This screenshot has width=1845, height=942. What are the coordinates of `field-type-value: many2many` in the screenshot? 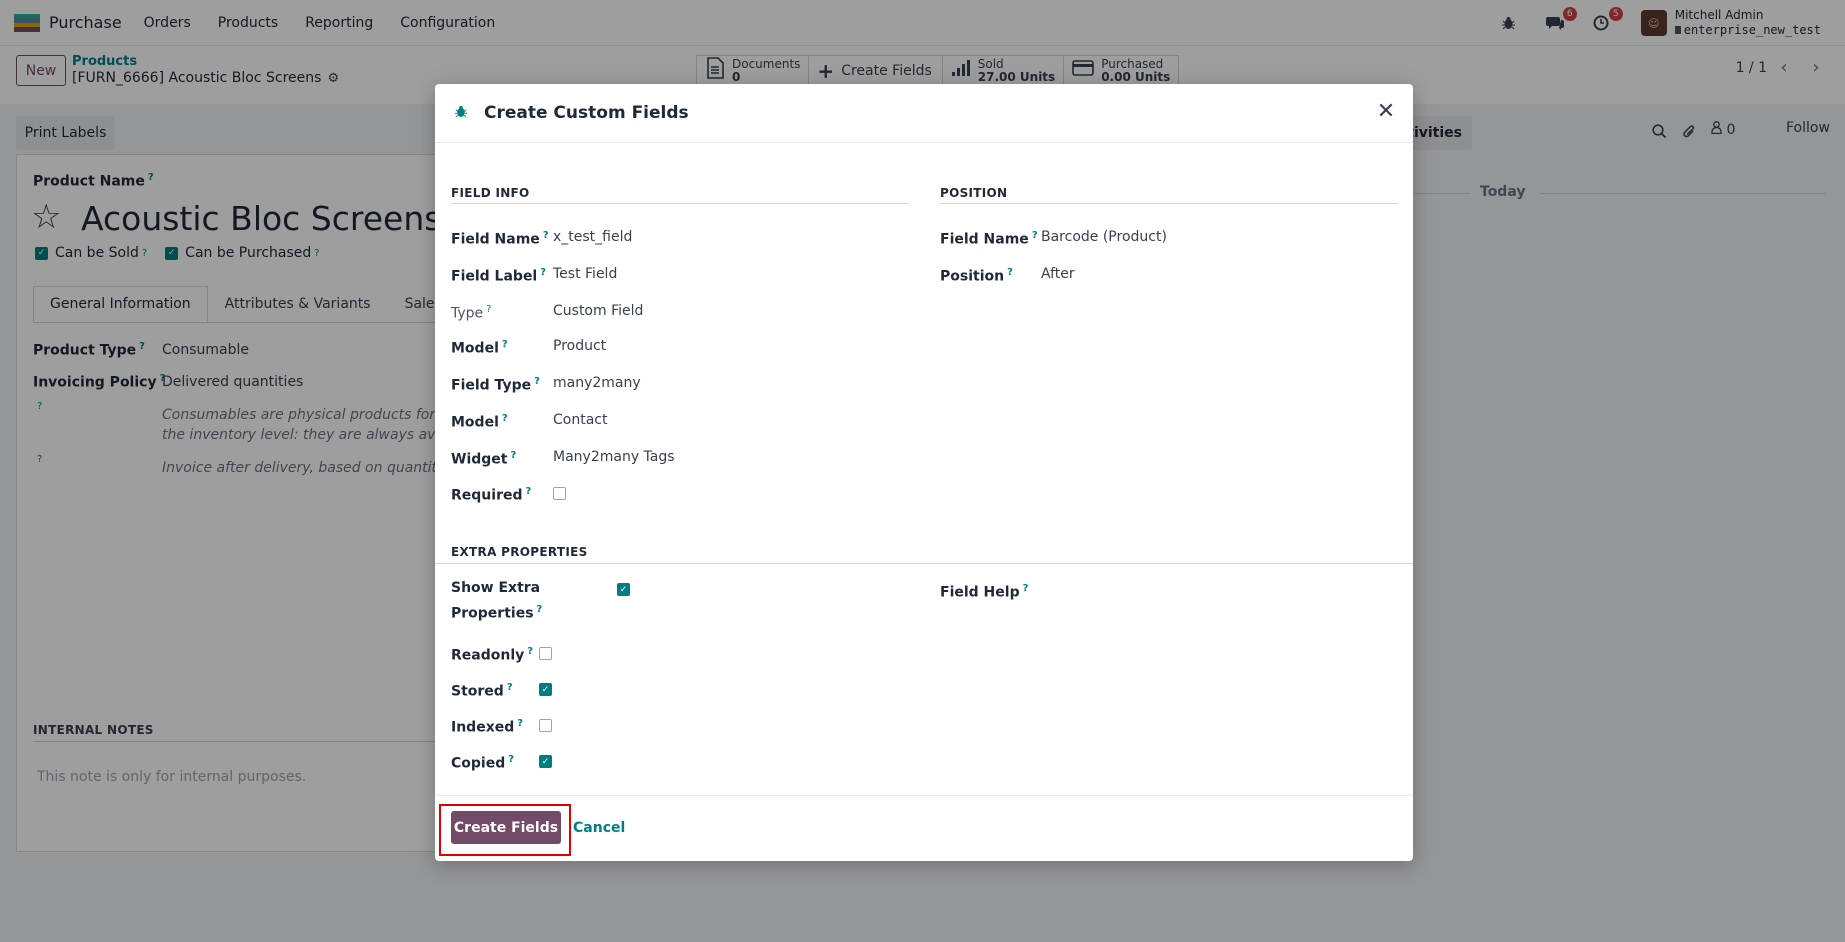 It's located at (597, 383).